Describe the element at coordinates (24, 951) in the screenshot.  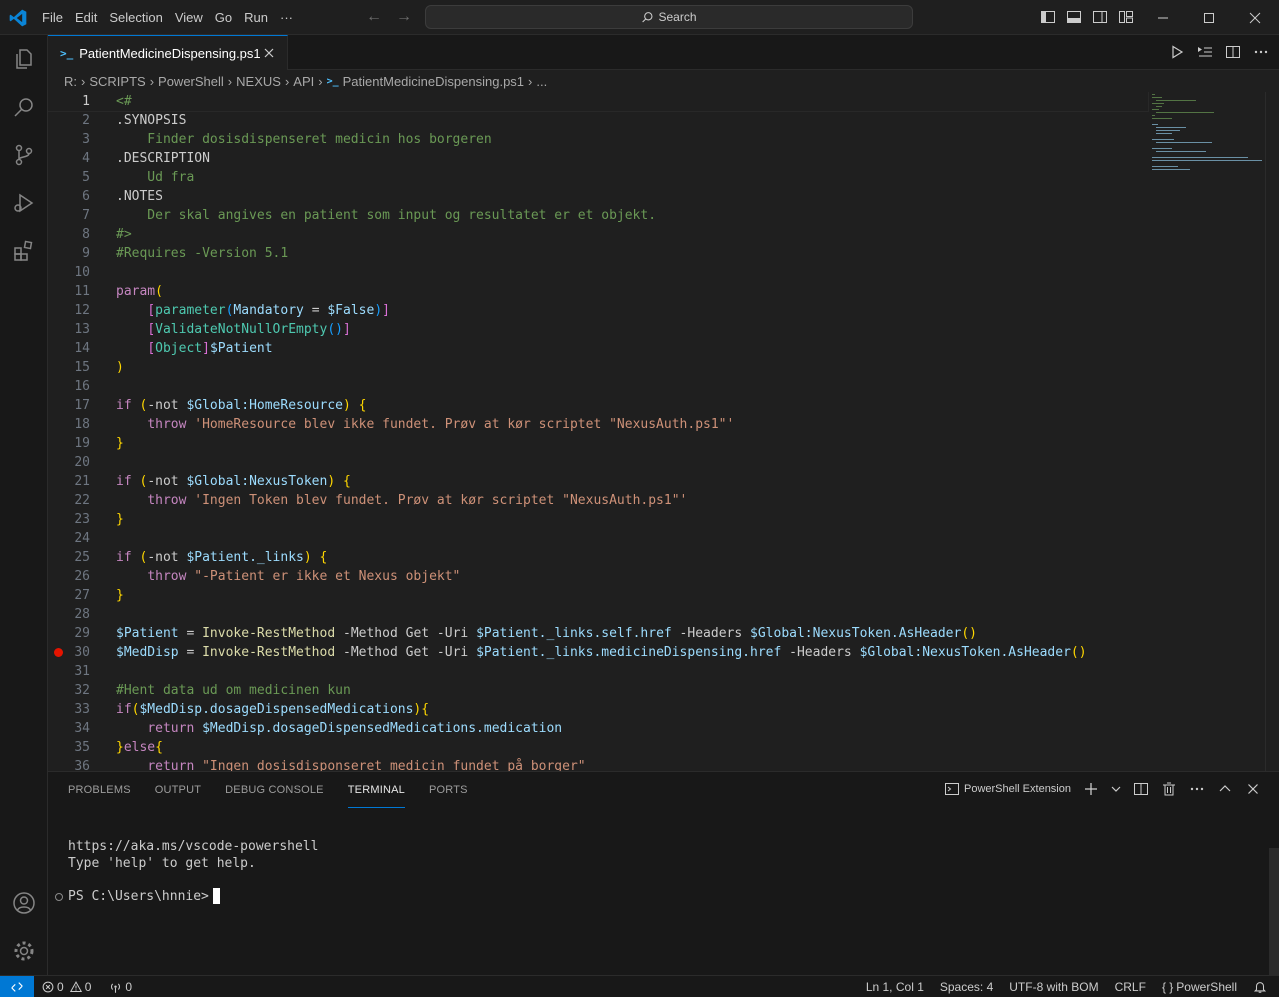
I see `manage-gear-icon` at that location.